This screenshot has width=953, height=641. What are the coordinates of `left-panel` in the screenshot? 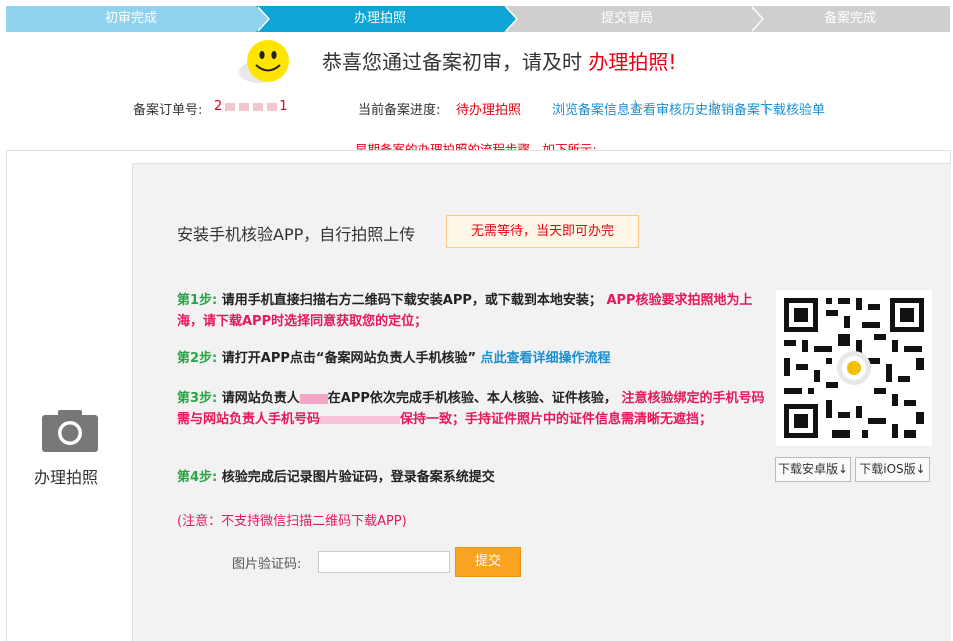 It's located at (68, 402).